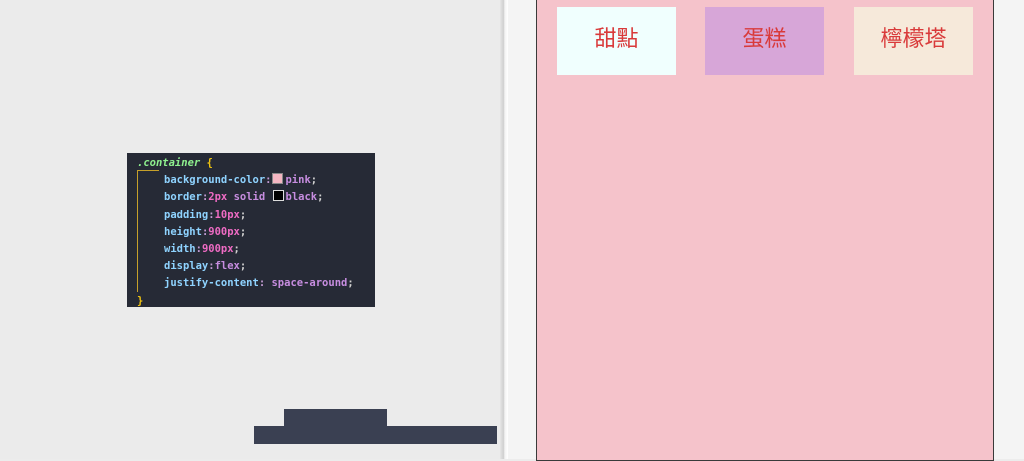  I want to click on code-line-display: display:flex;, so click(205, 266).